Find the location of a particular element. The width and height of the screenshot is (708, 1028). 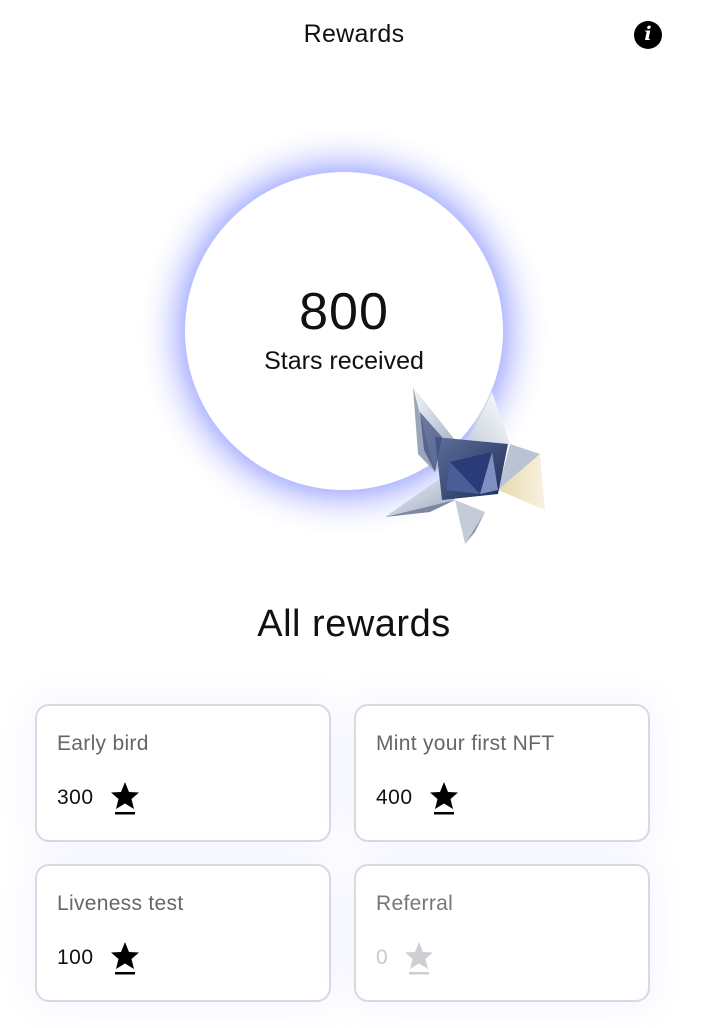

reward-value-row: 300 is located at coordinates (98, 798).